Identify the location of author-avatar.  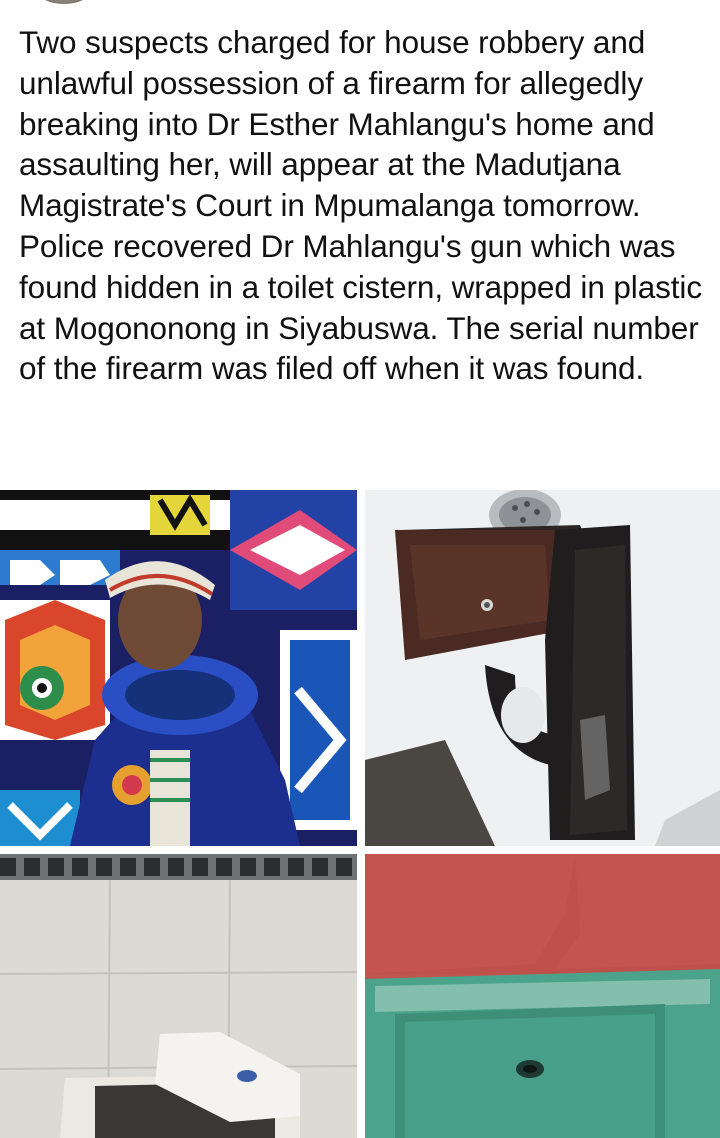
(64, 2).